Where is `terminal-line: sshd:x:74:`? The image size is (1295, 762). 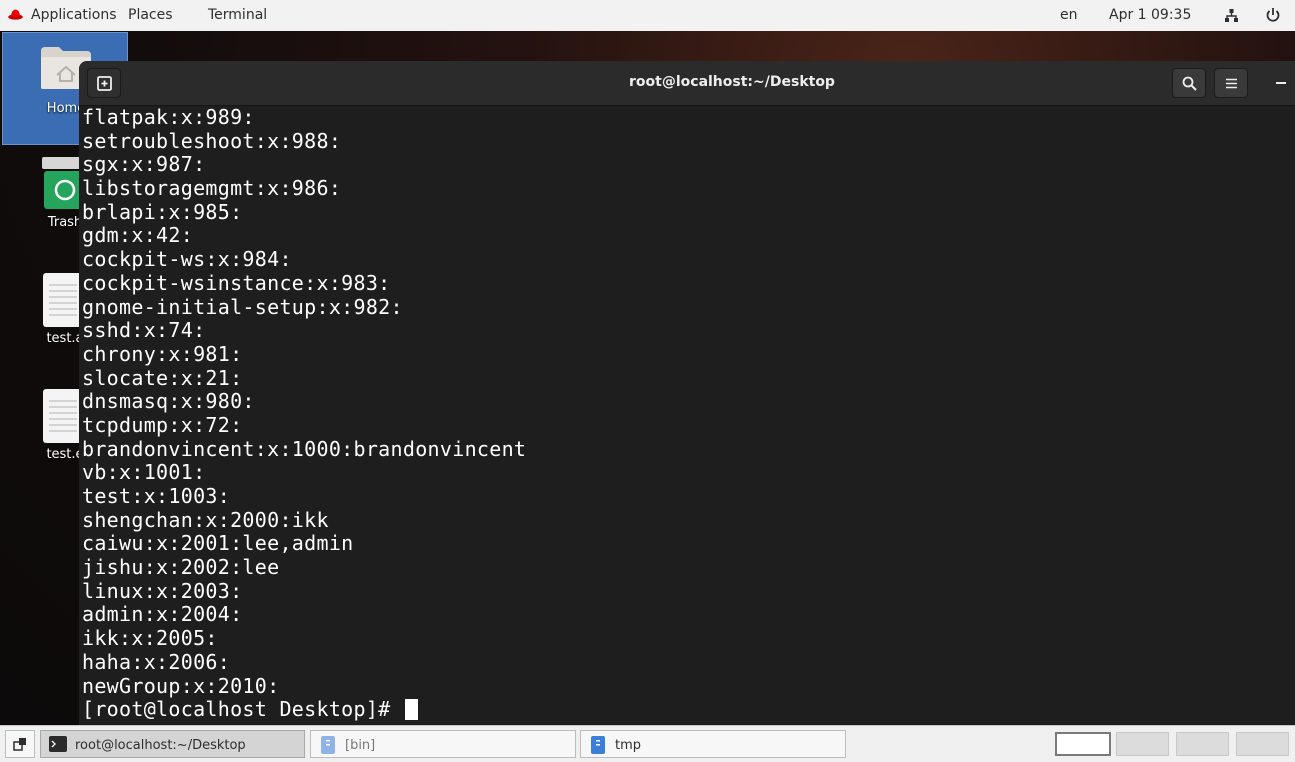
terminal-line: sshd:x:74: is located at coordinates (144, 330).